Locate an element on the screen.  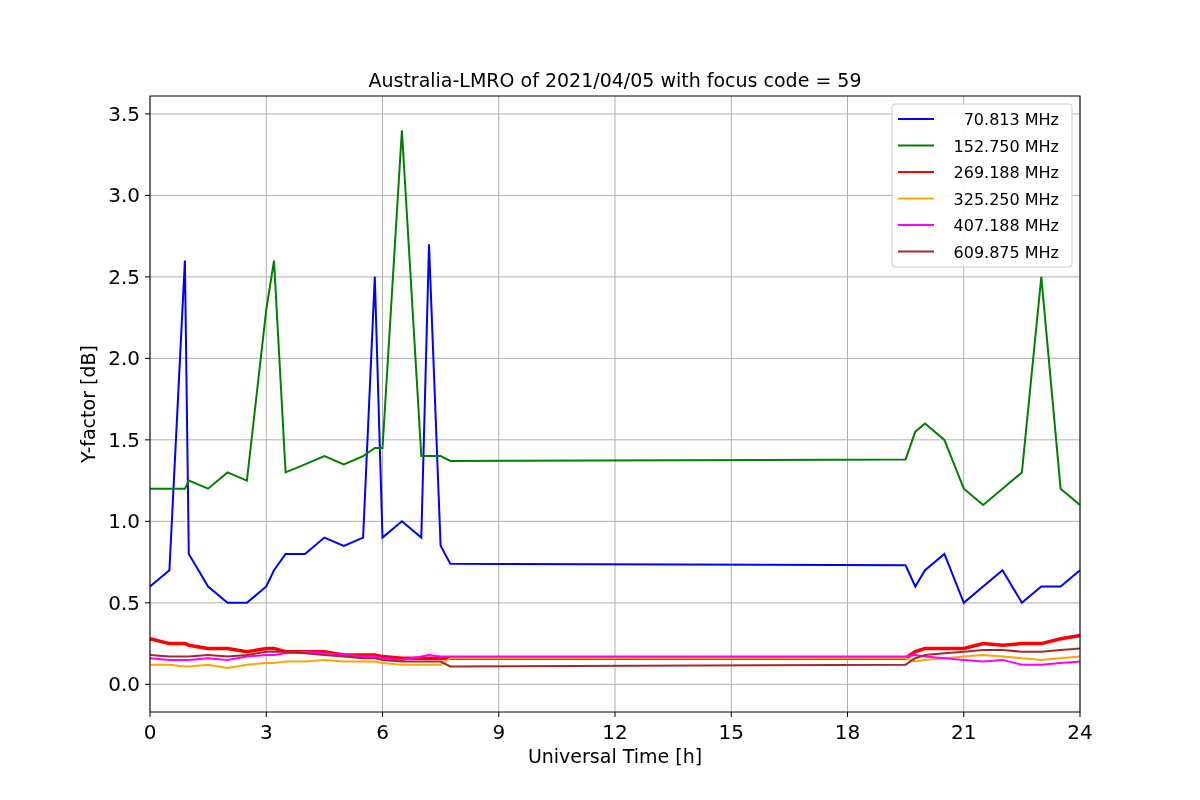
legend-label: 609.875 MHz is located at coordinates (1006, 252).